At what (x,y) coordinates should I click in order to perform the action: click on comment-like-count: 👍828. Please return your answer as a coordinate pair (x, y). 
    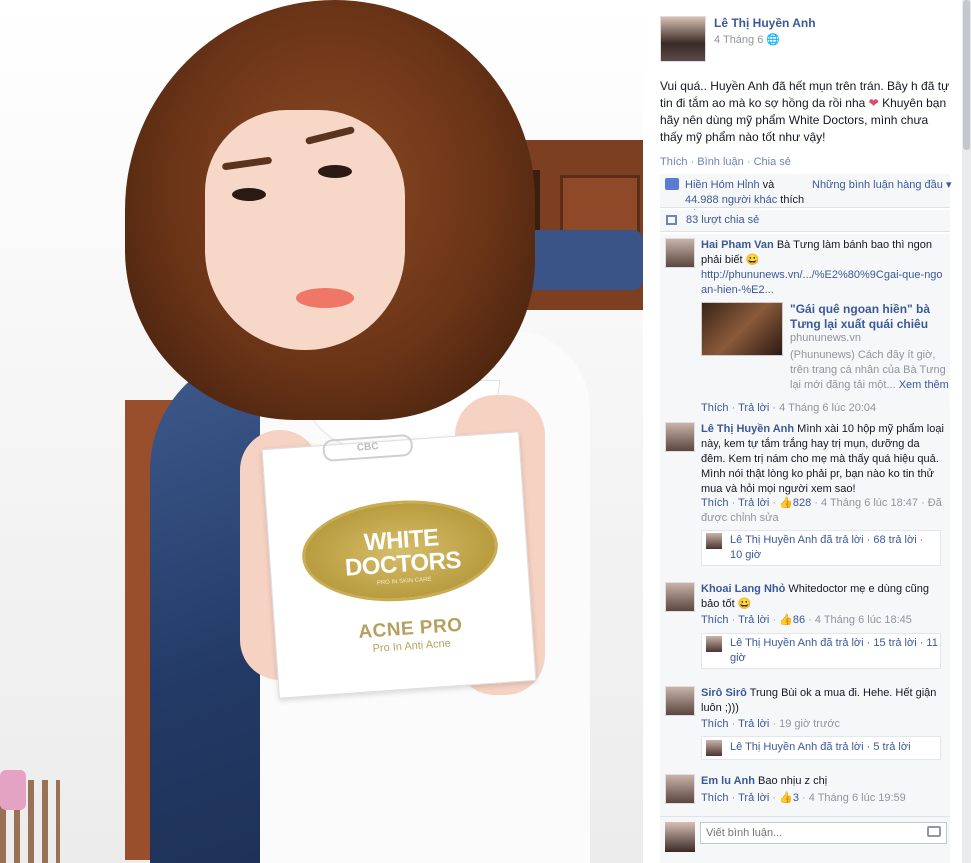
    Looking at the image, I should click on (795, 503).